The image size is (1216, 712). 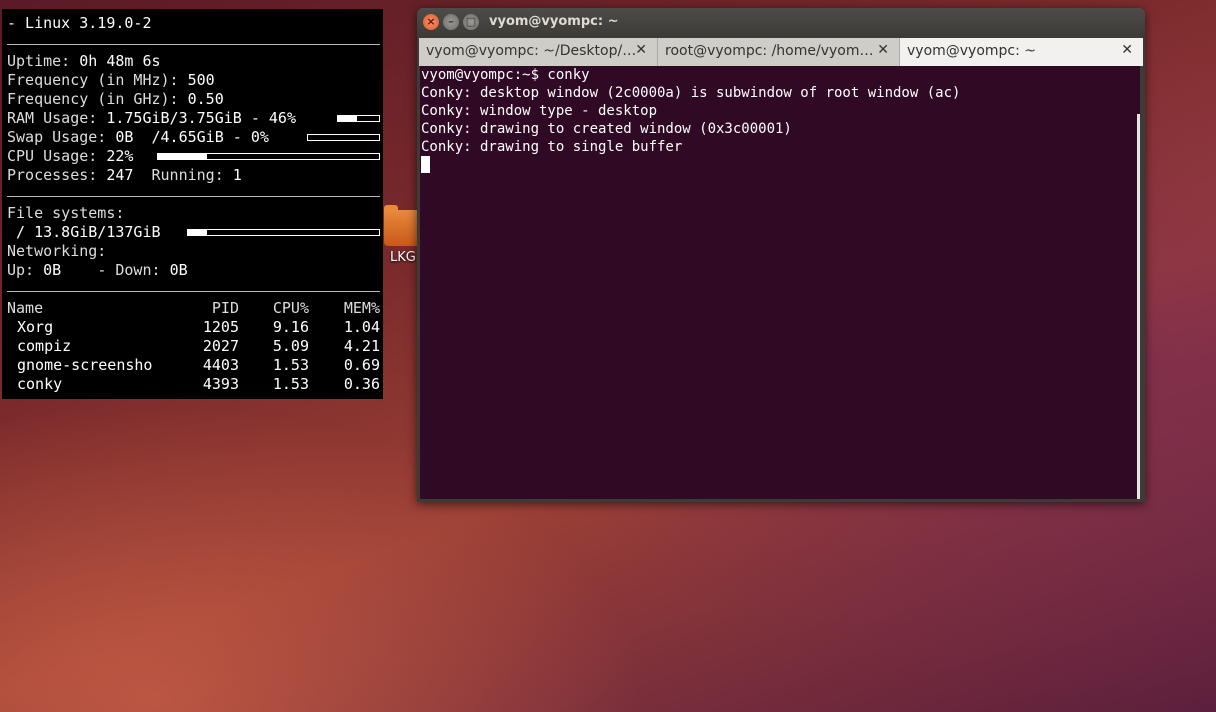 I want to click on cpu-row: CPU Usage: 22%, so click(x=70, y=156).